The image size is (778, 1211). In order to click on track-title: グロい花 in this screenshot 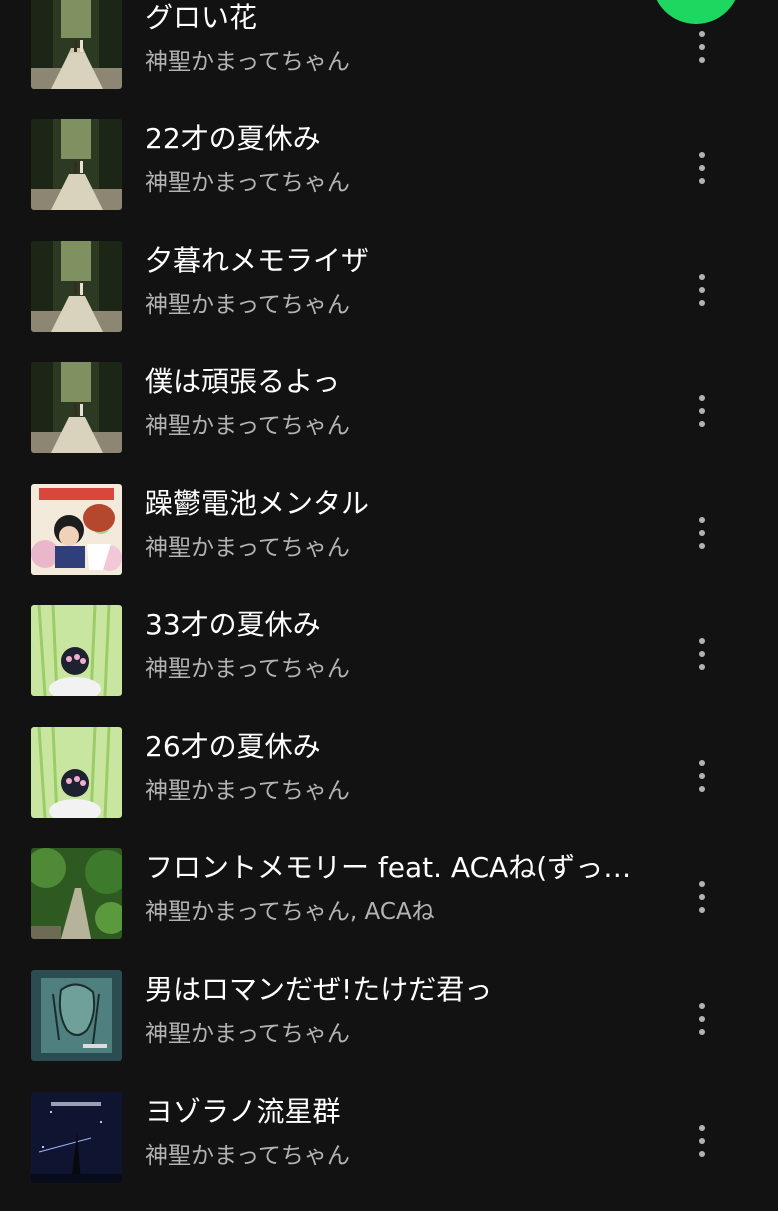, I will do `click(201, 17)`.